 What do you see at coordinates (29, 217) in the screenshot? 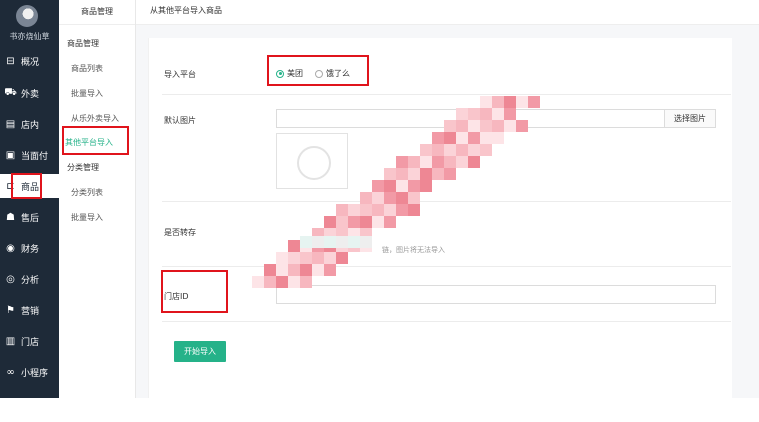
I see `sidebar-item-aftersale: ☗ 售后` at bounding box center [29, 217].